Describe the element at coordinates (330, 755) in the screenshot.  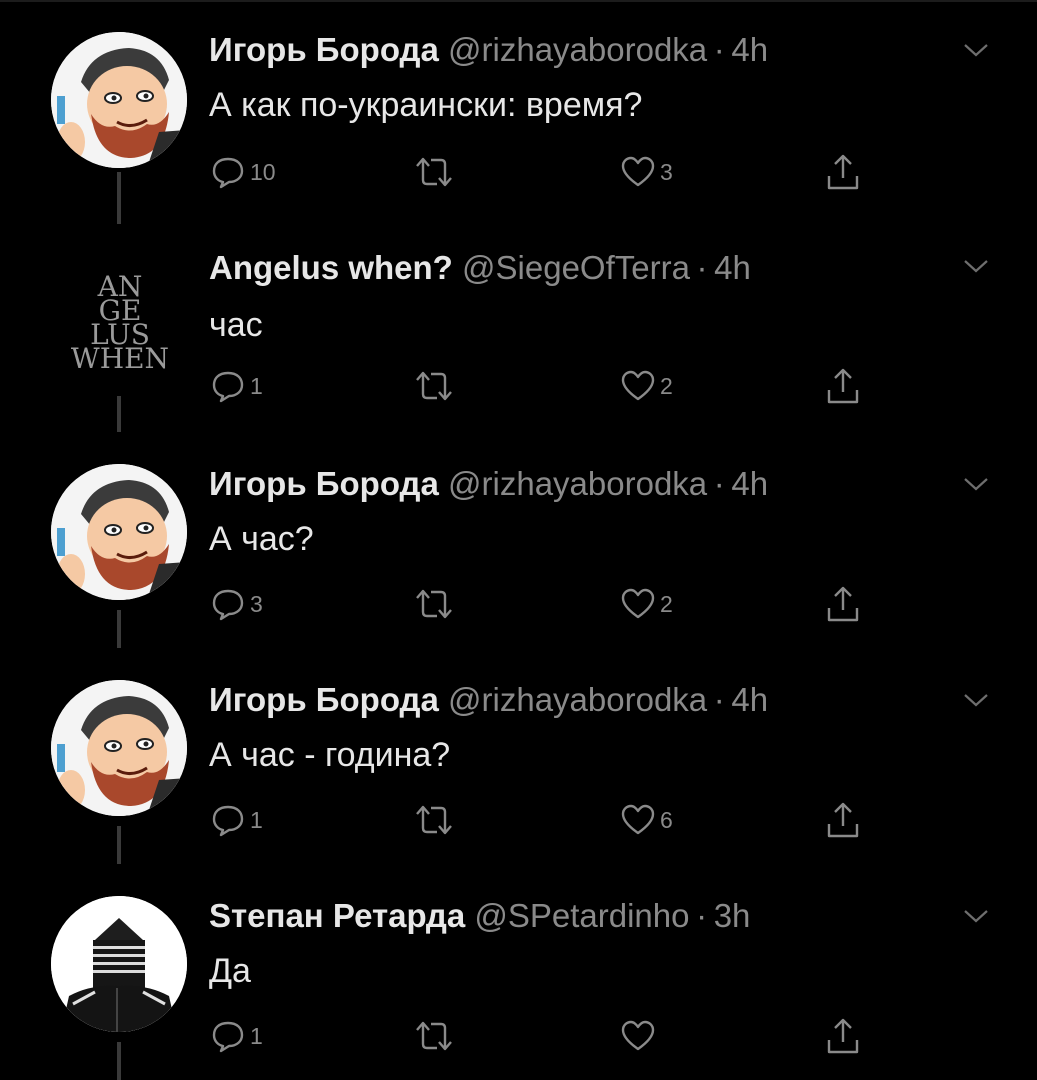
I see `tweet-text: А час - година?` at that location.